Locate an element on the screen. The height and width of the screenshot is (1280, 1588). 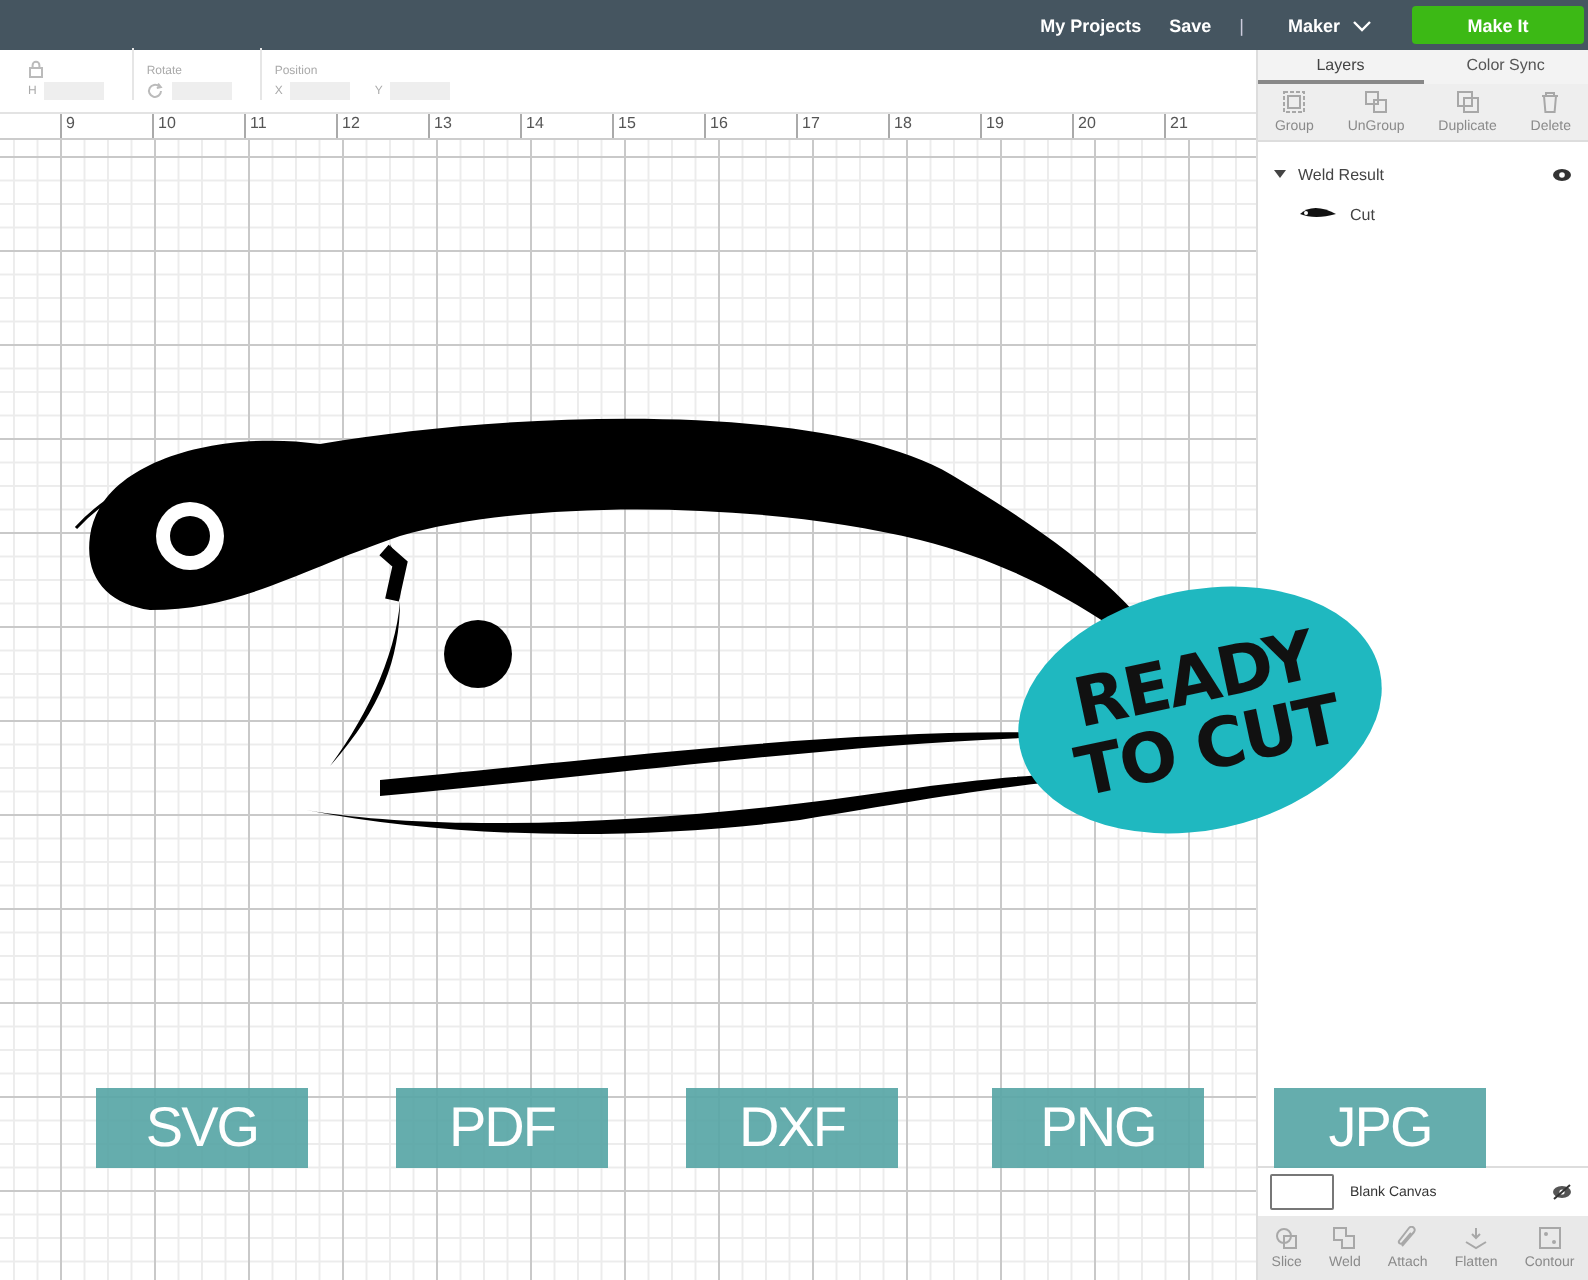
layer-name: Weld Result is located at coordinates (1342, 174).